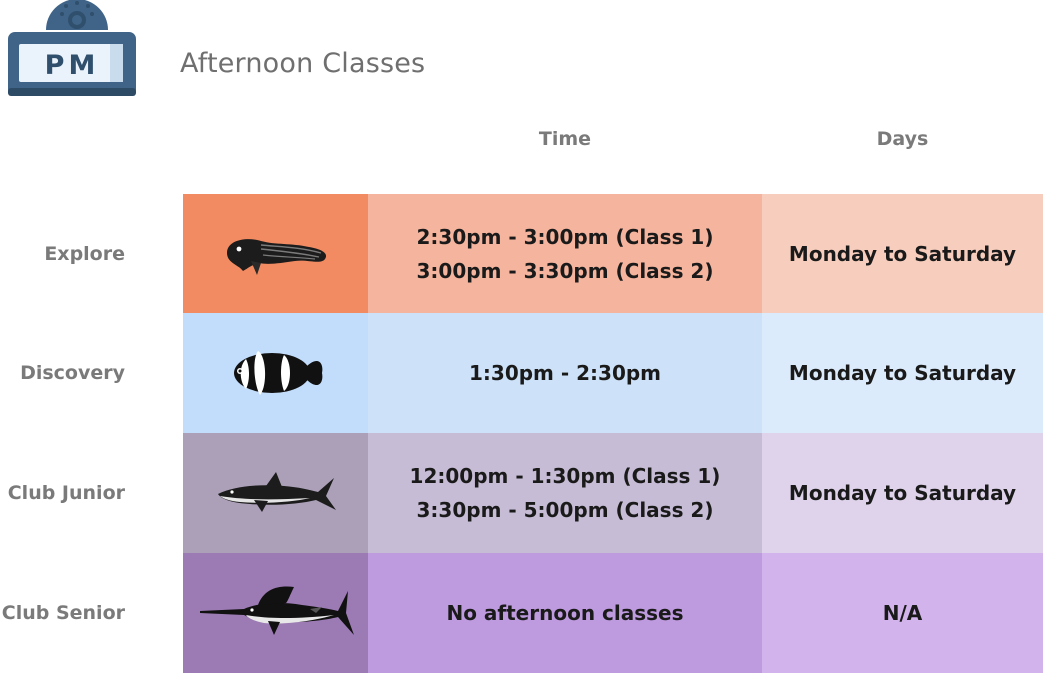 The width and height of the screenshot is (1043, 673). Describe the element at coordinates (902, 373) in the screenshot. I see `table-row-discovery-days: Monday to Saturday` at that location.